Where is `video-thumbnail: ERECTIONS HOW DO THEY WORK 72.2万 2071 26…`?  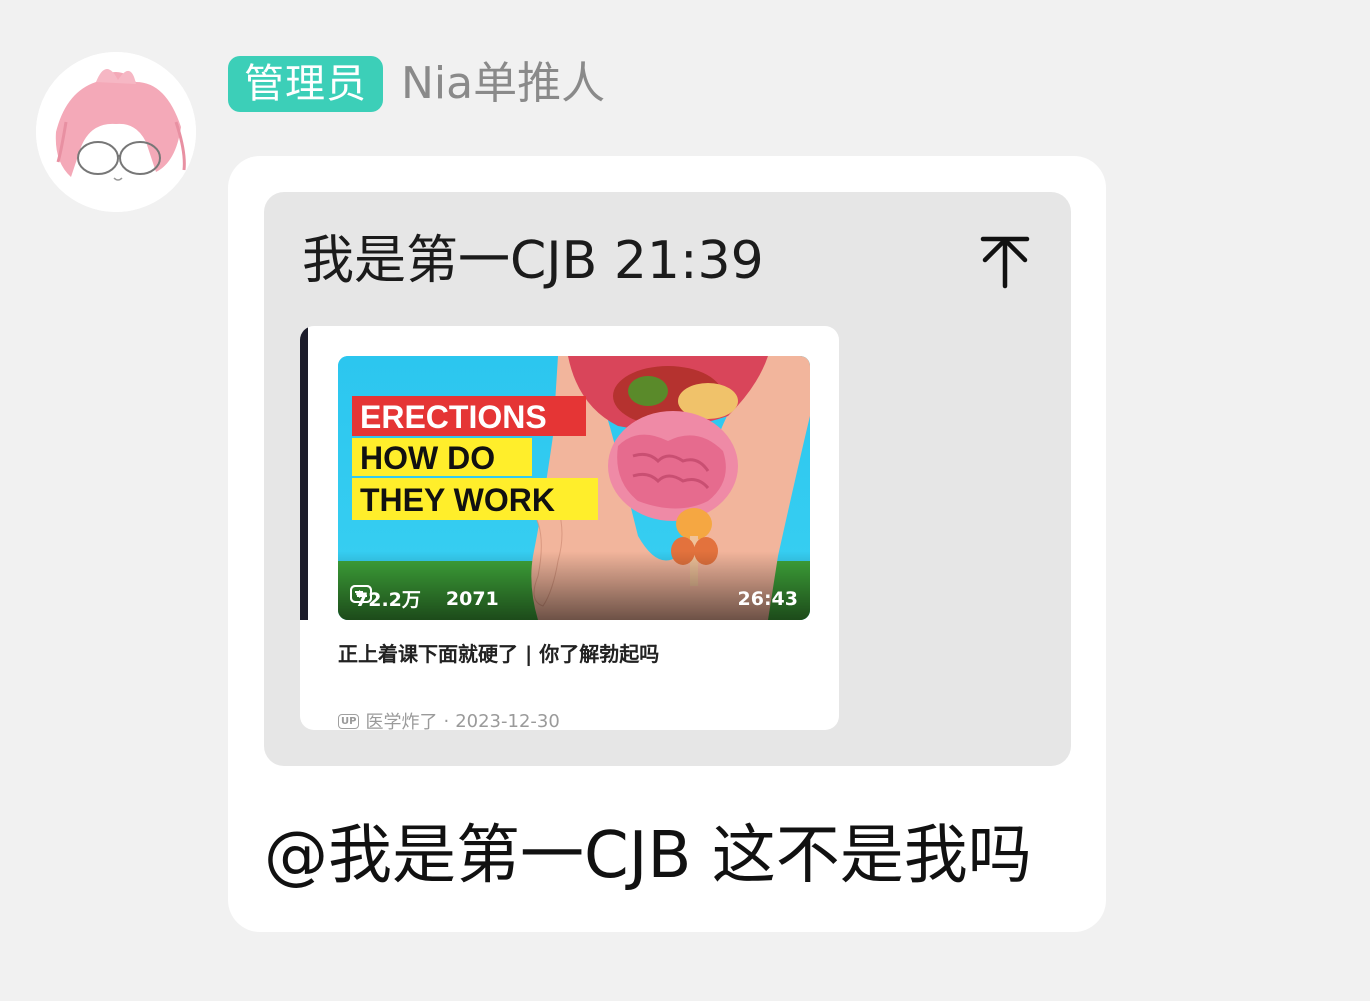 video-thumbnail: ERECTIONS HOW DO THEY WORK 72.2万 2071 26… is located at coordinates (574, 488).